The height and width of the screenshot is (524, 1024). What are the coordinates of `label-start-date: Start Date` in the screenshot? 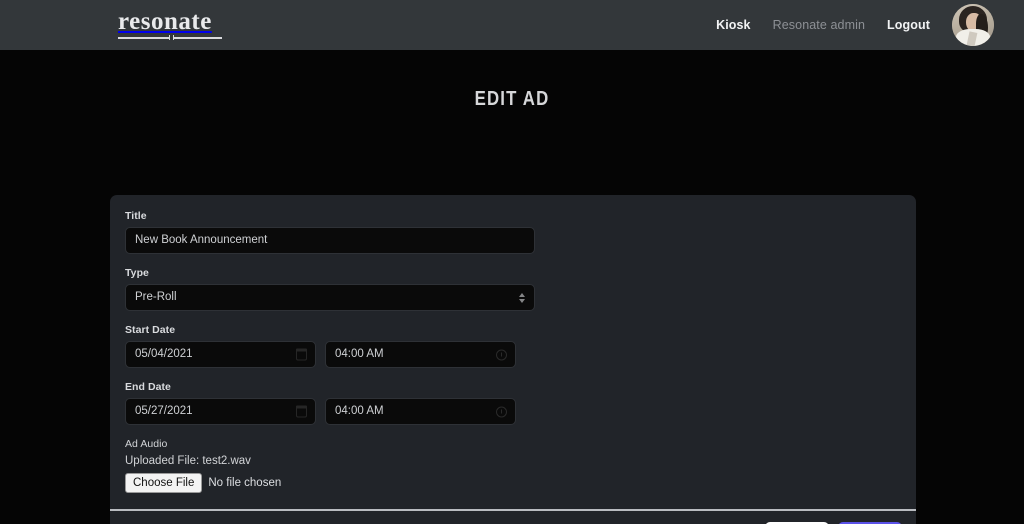 It's located at (150, 330).